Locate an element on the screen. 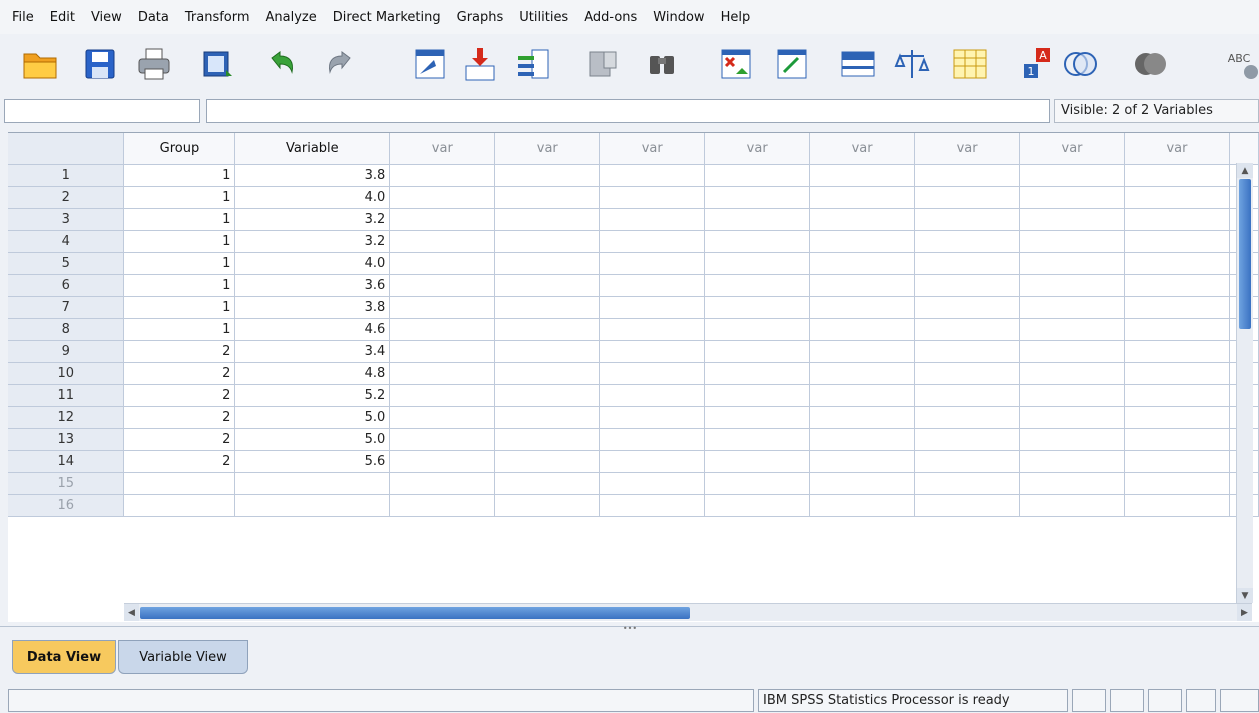 Image resolution: width=1259 pixels, height=713 pixels. use-variable-sets-icon is located at coordinates (1080, 64).